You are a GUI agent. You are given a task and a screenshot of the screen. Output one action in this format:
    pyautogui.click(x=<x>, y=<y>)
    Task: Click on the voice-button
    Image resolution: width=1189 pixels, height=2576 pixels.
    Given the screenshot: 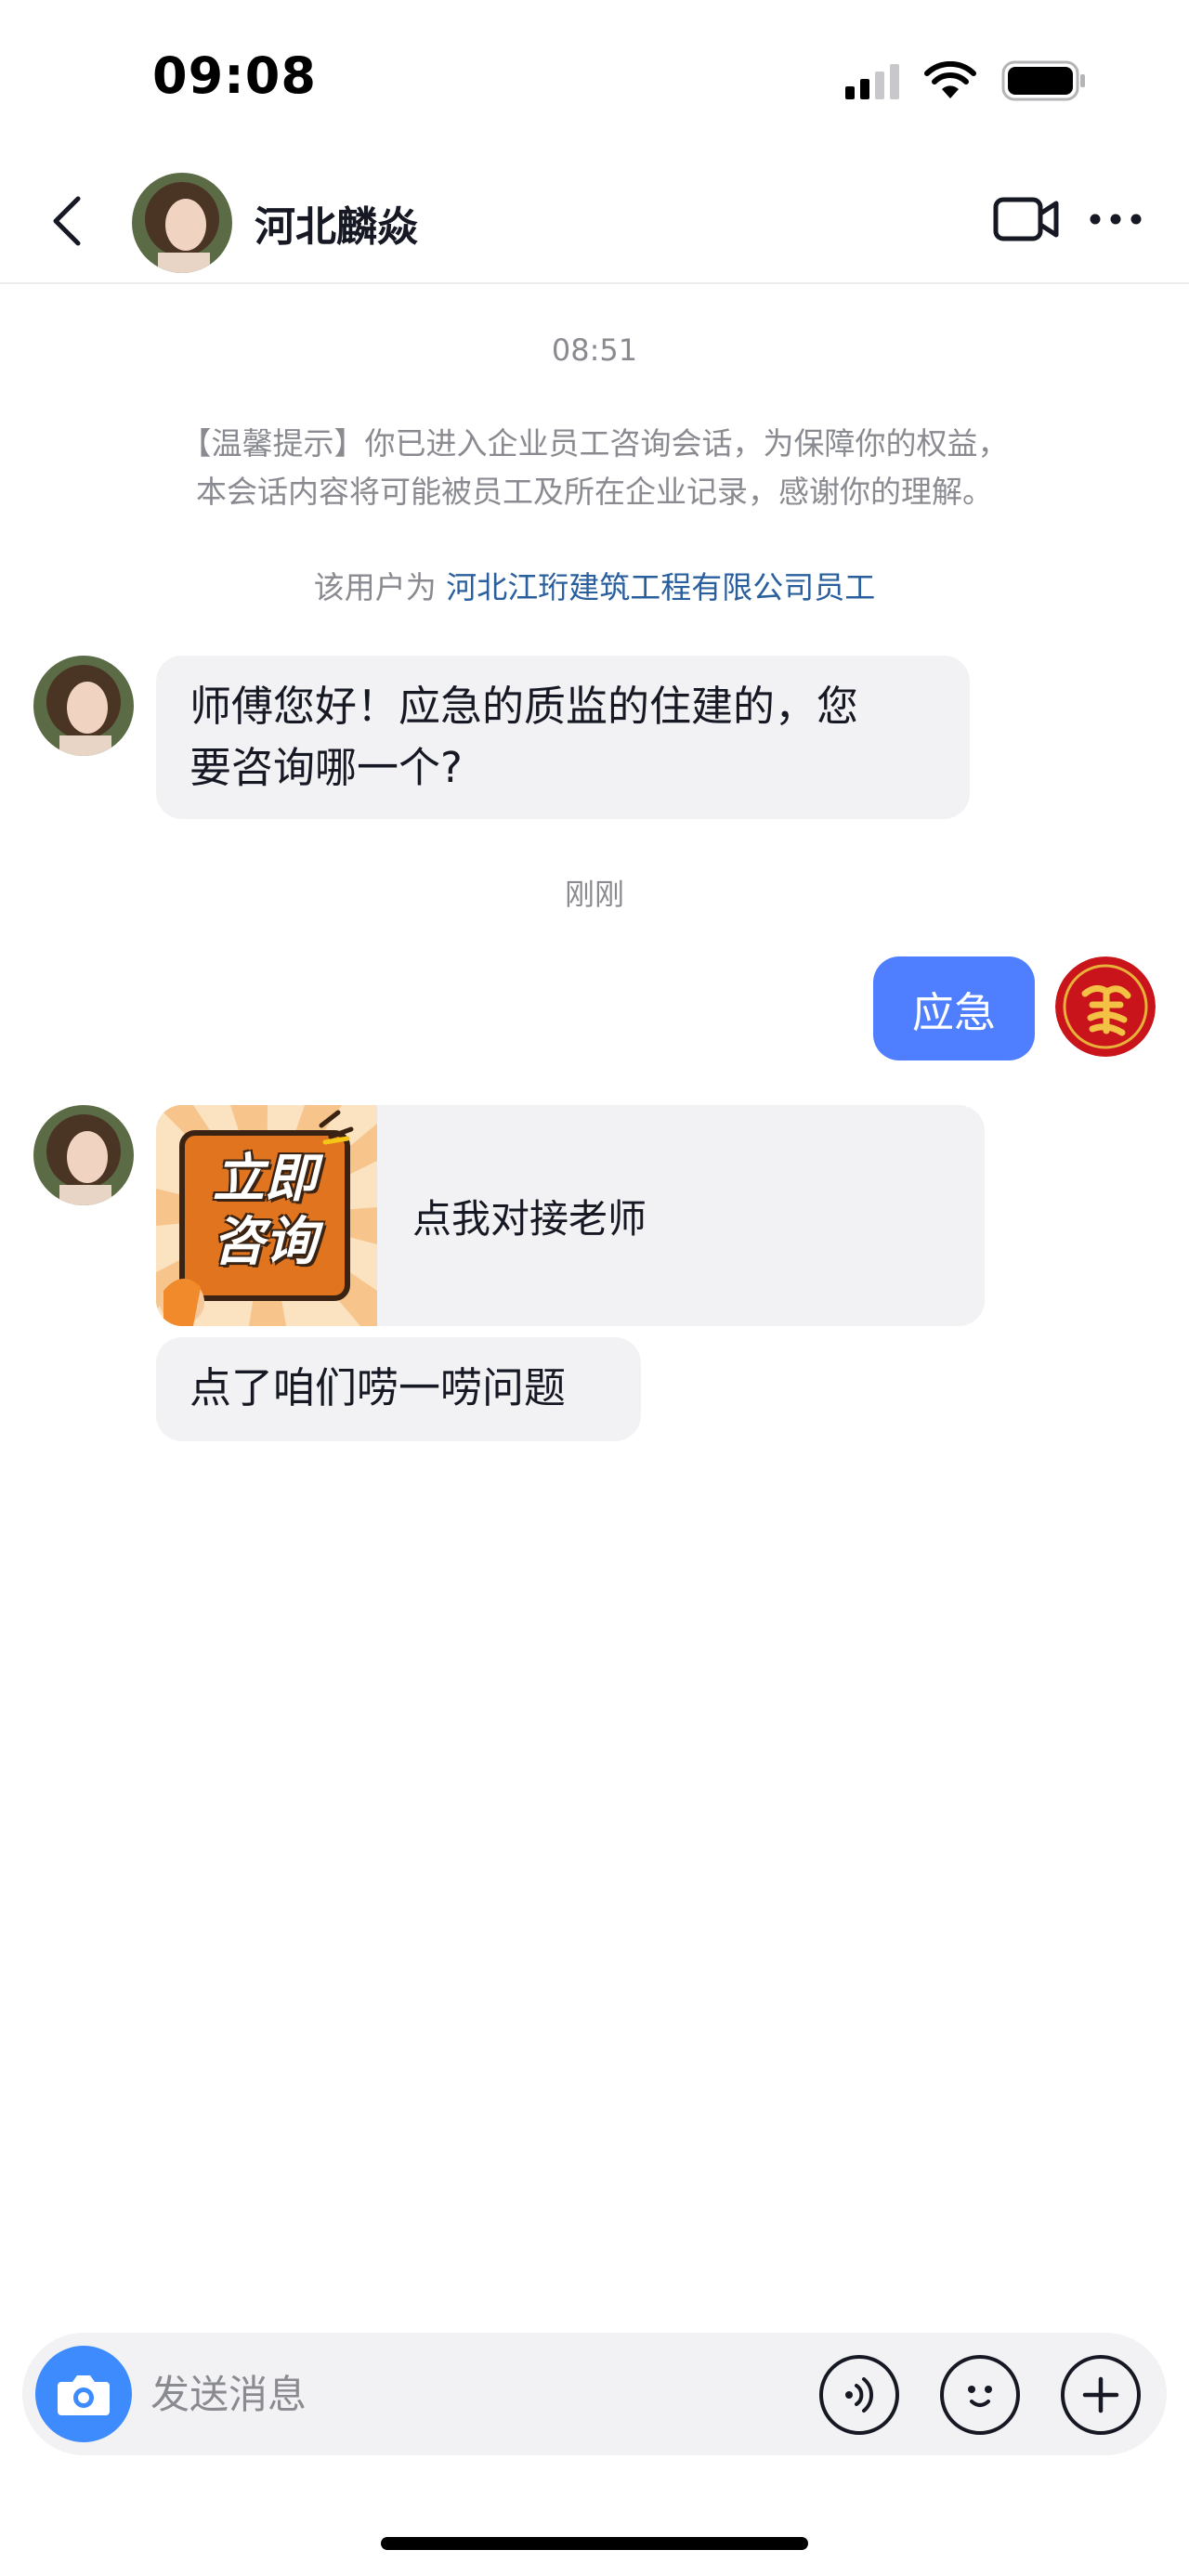 What is the action you would take?
    pyautogui.click(x=859, y=2395)
    